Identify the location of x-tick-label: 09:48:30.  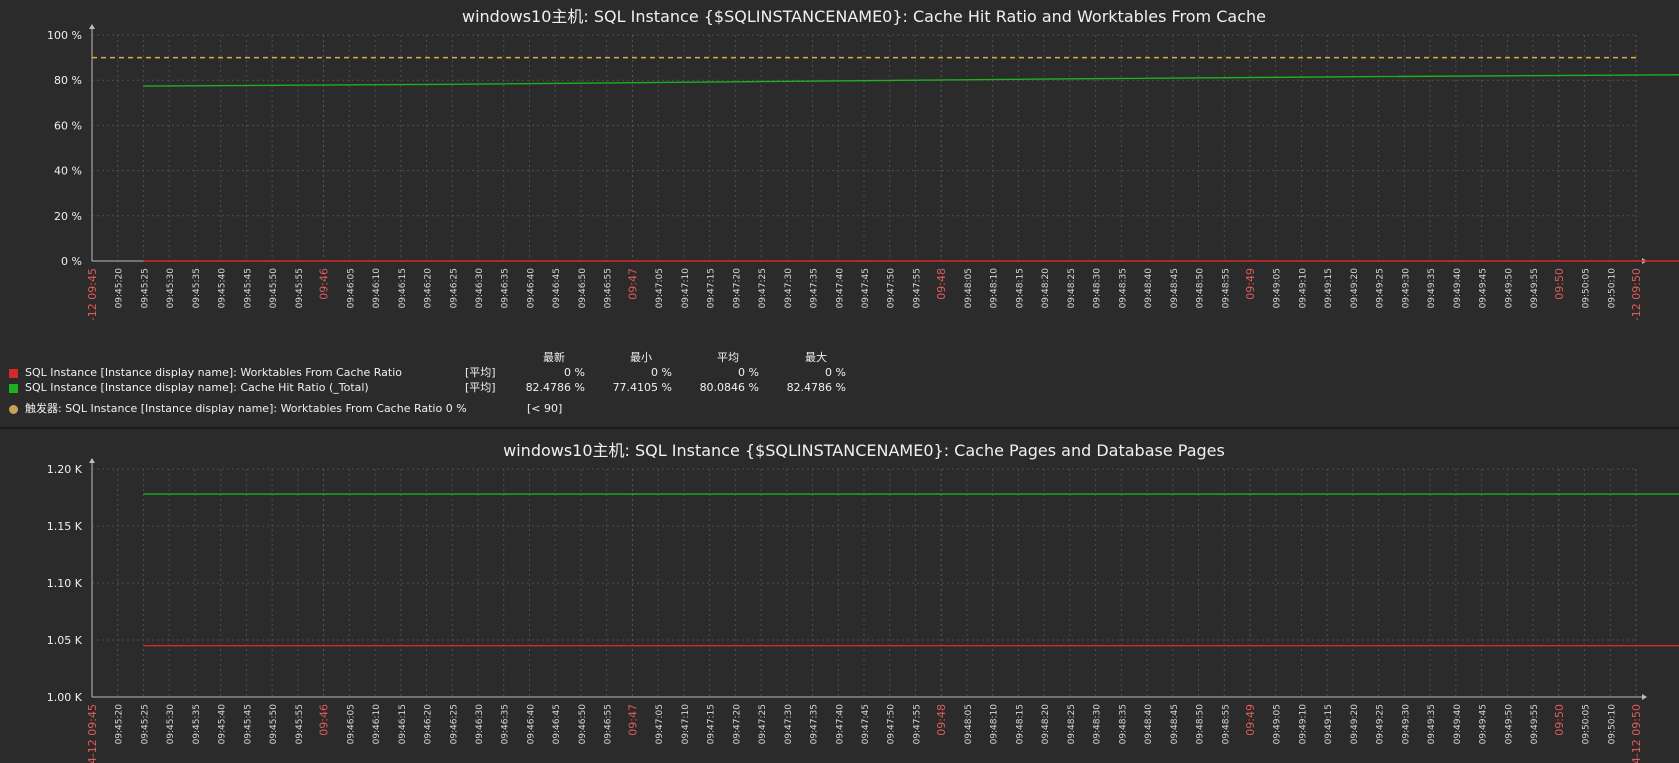
(1098, 724).